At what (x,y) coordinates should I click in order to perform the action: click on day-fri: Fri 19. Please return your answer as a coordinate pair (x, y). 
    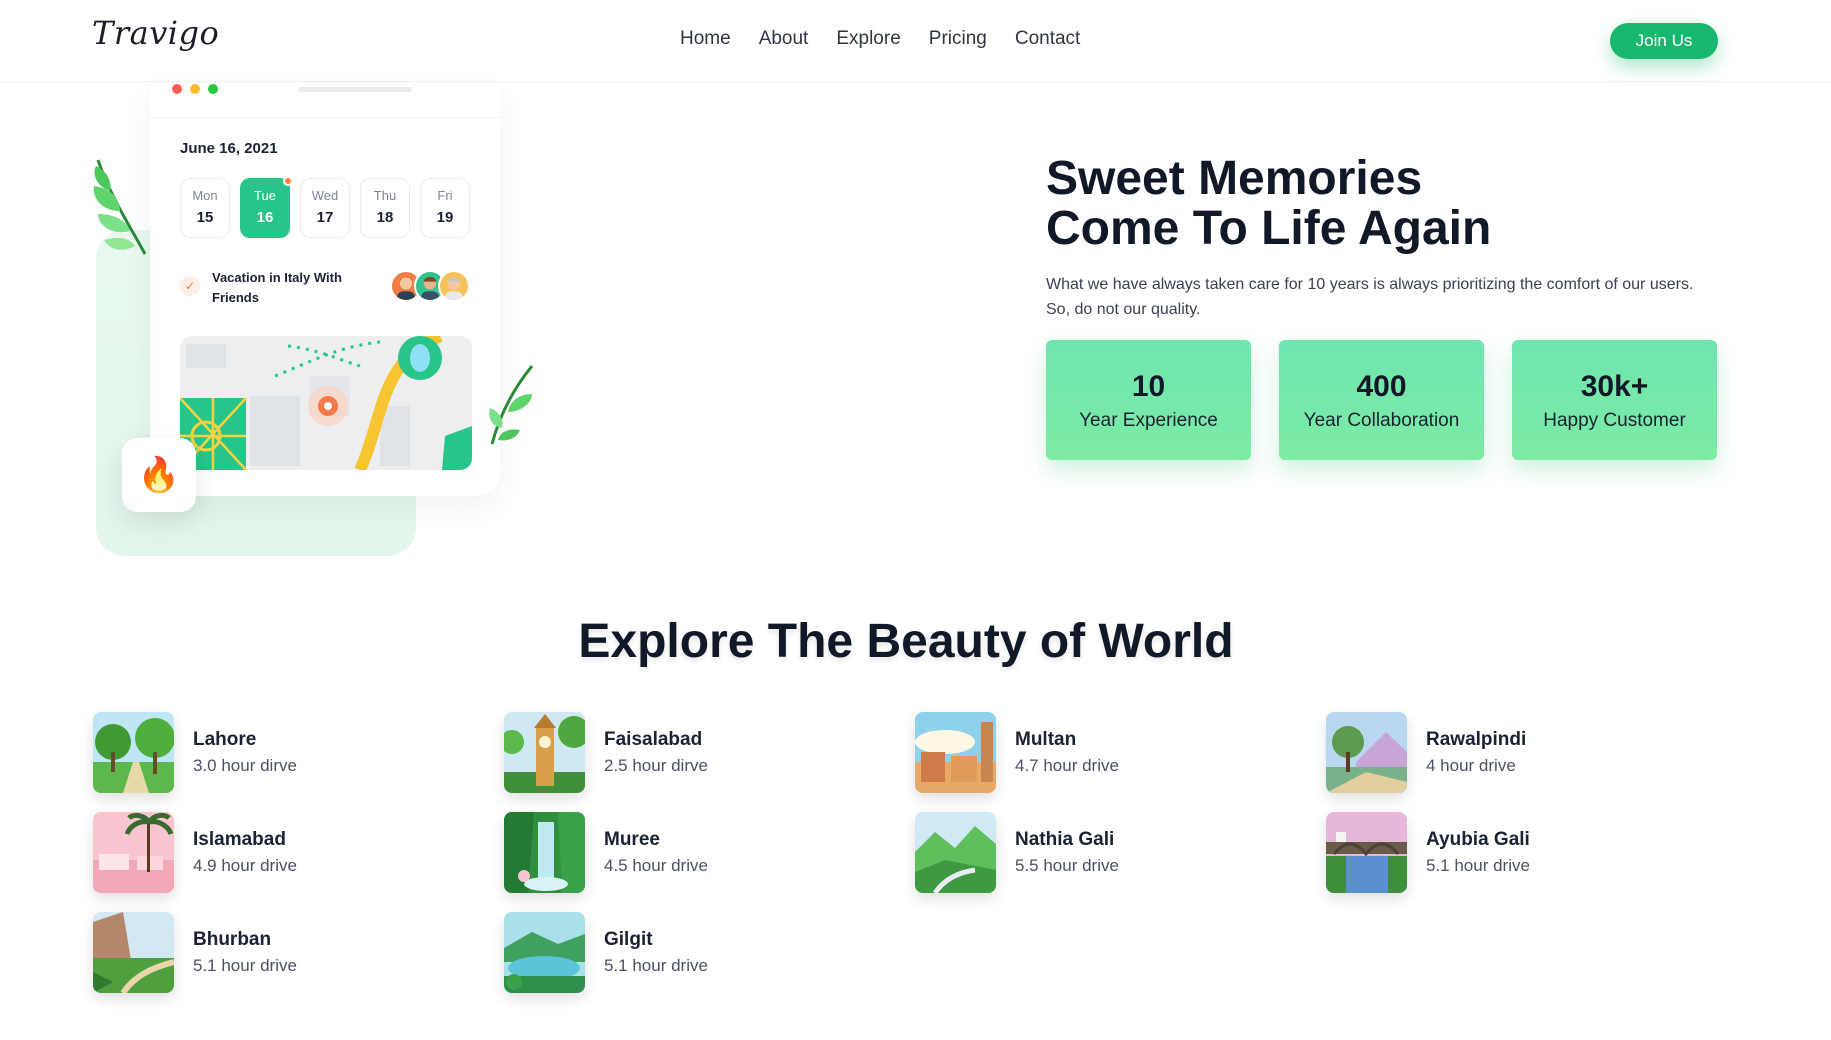
    Looking at the image, I should click on (445, 208).